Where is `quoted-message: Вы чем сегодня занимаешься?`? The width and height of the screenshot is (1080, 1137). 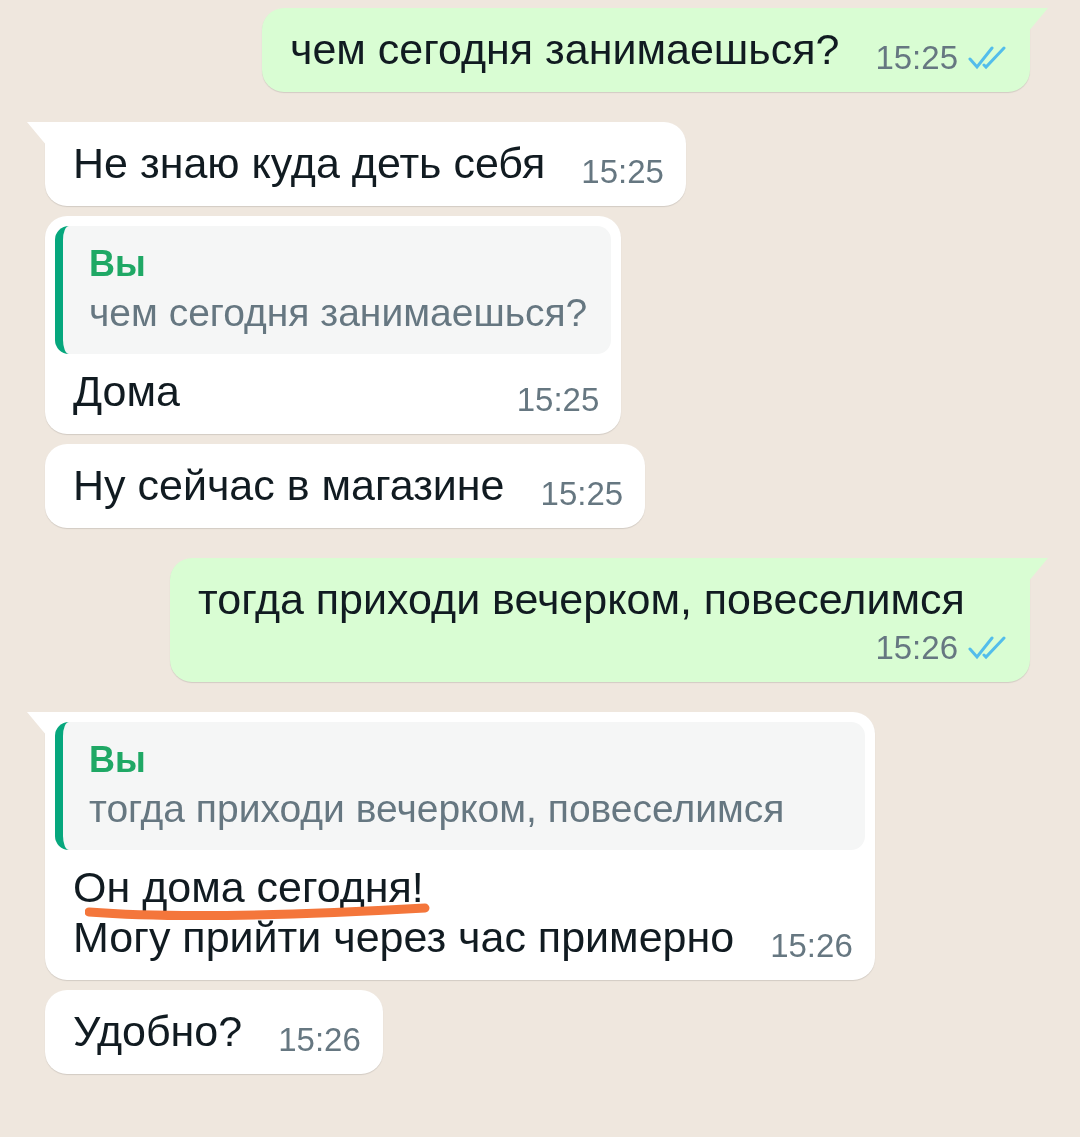 quoted-message: Вы чем сегодня занимаешься? is located at coordinates (333, 290).